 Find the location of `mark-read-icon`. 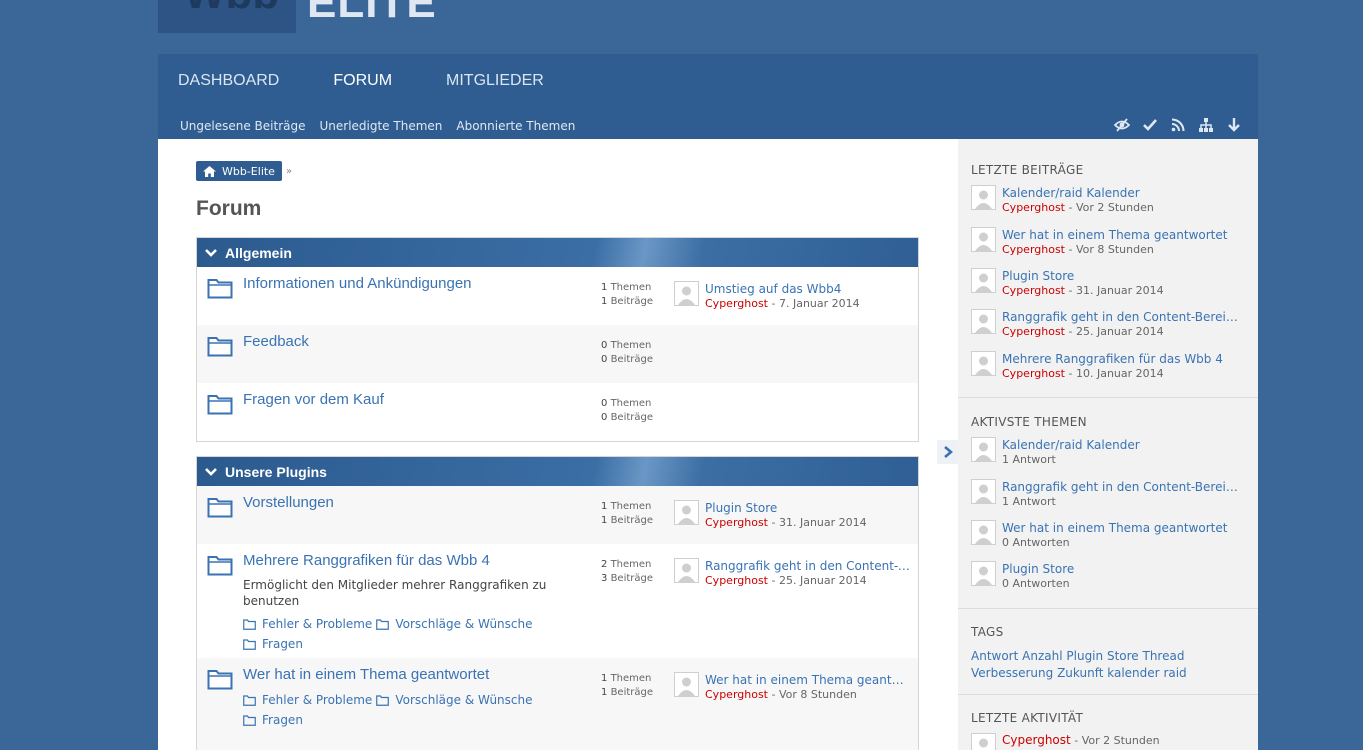

mark-read-icon is located at coordinates (1122, 126).